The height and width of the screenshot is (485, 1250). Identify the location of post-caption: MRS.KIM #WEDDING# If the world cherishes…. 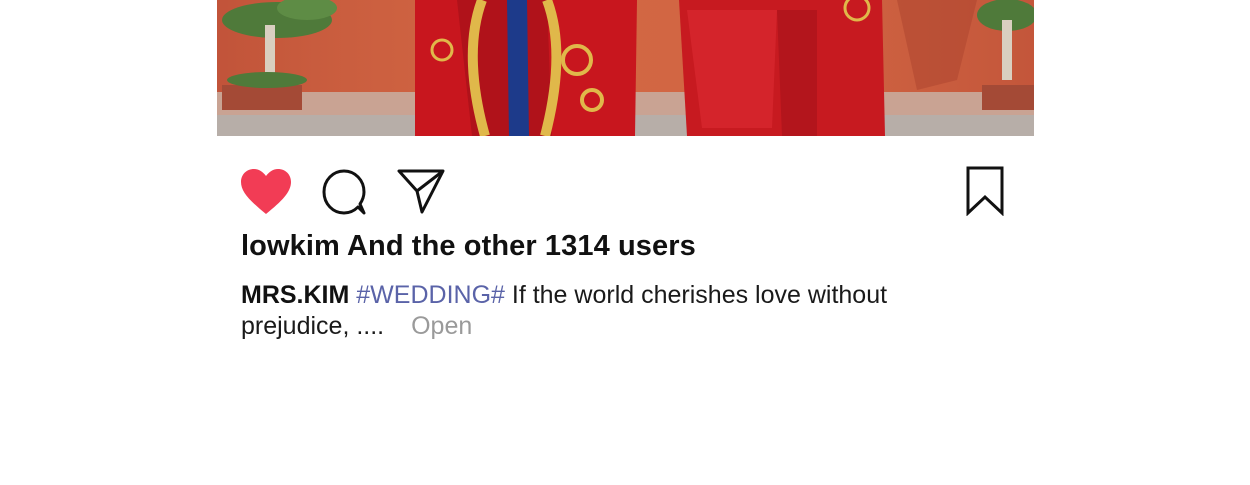
(591, 311).